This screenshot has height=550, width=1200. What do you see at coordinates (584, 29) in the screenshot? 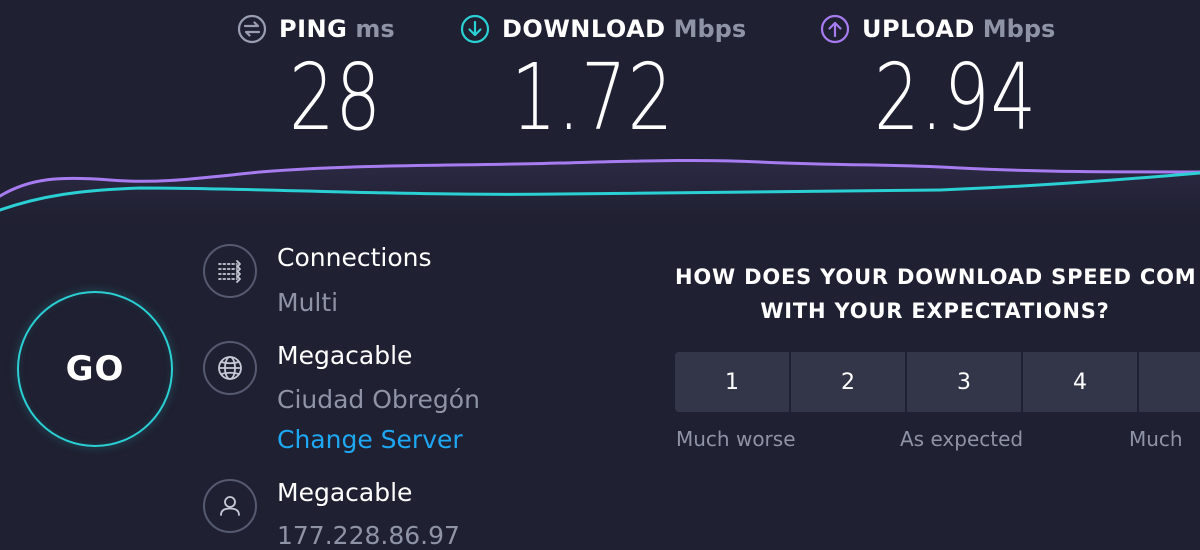
I see `download-label: DOWNLOAD` at bounding box center [584, 29].